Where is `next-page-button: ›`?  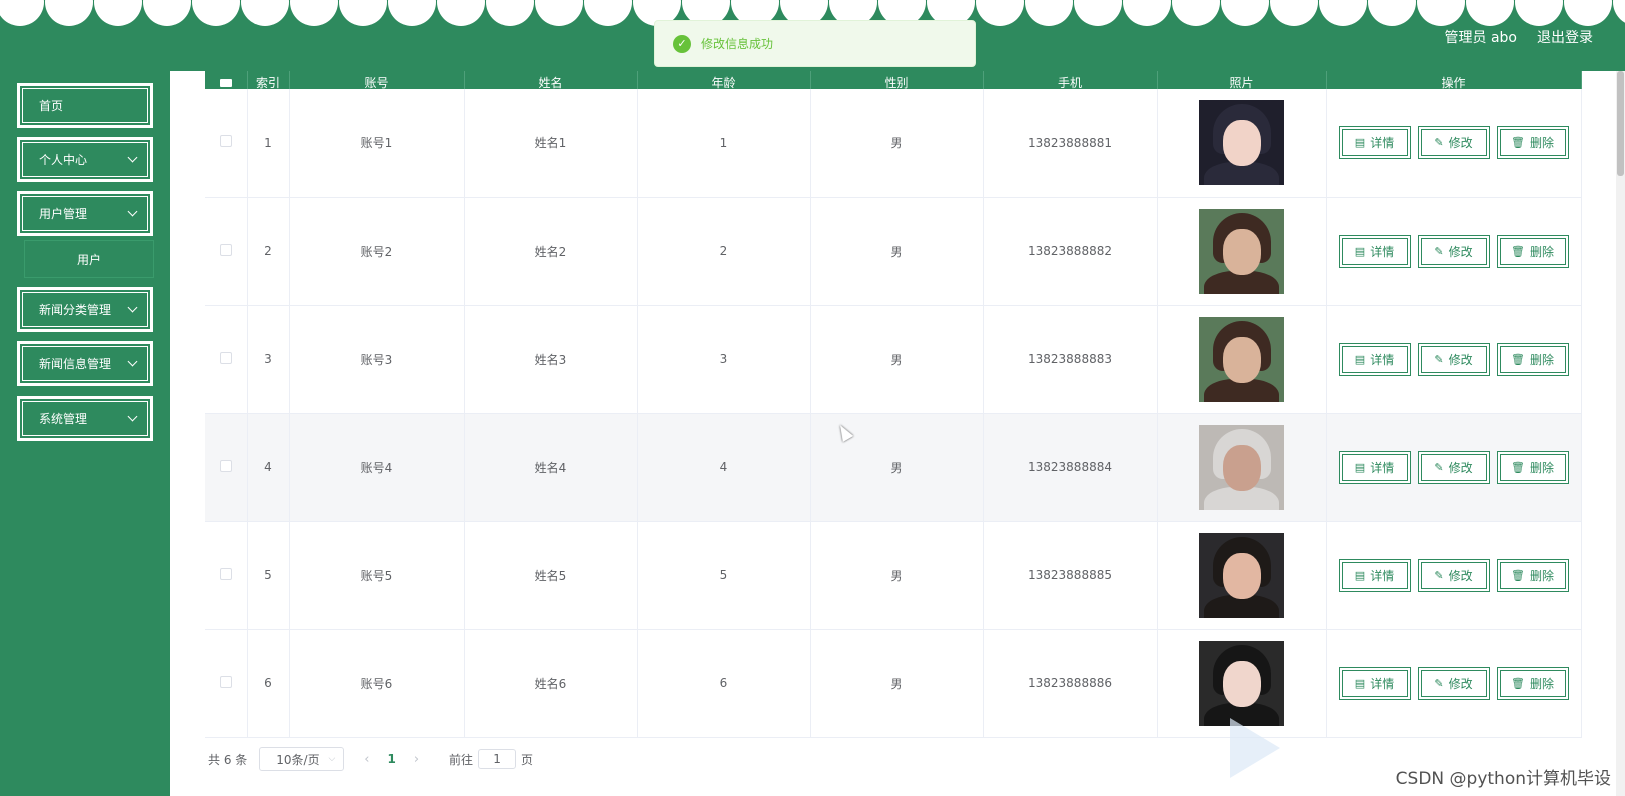
next-page-button: › is located at coordinates (416, 759).